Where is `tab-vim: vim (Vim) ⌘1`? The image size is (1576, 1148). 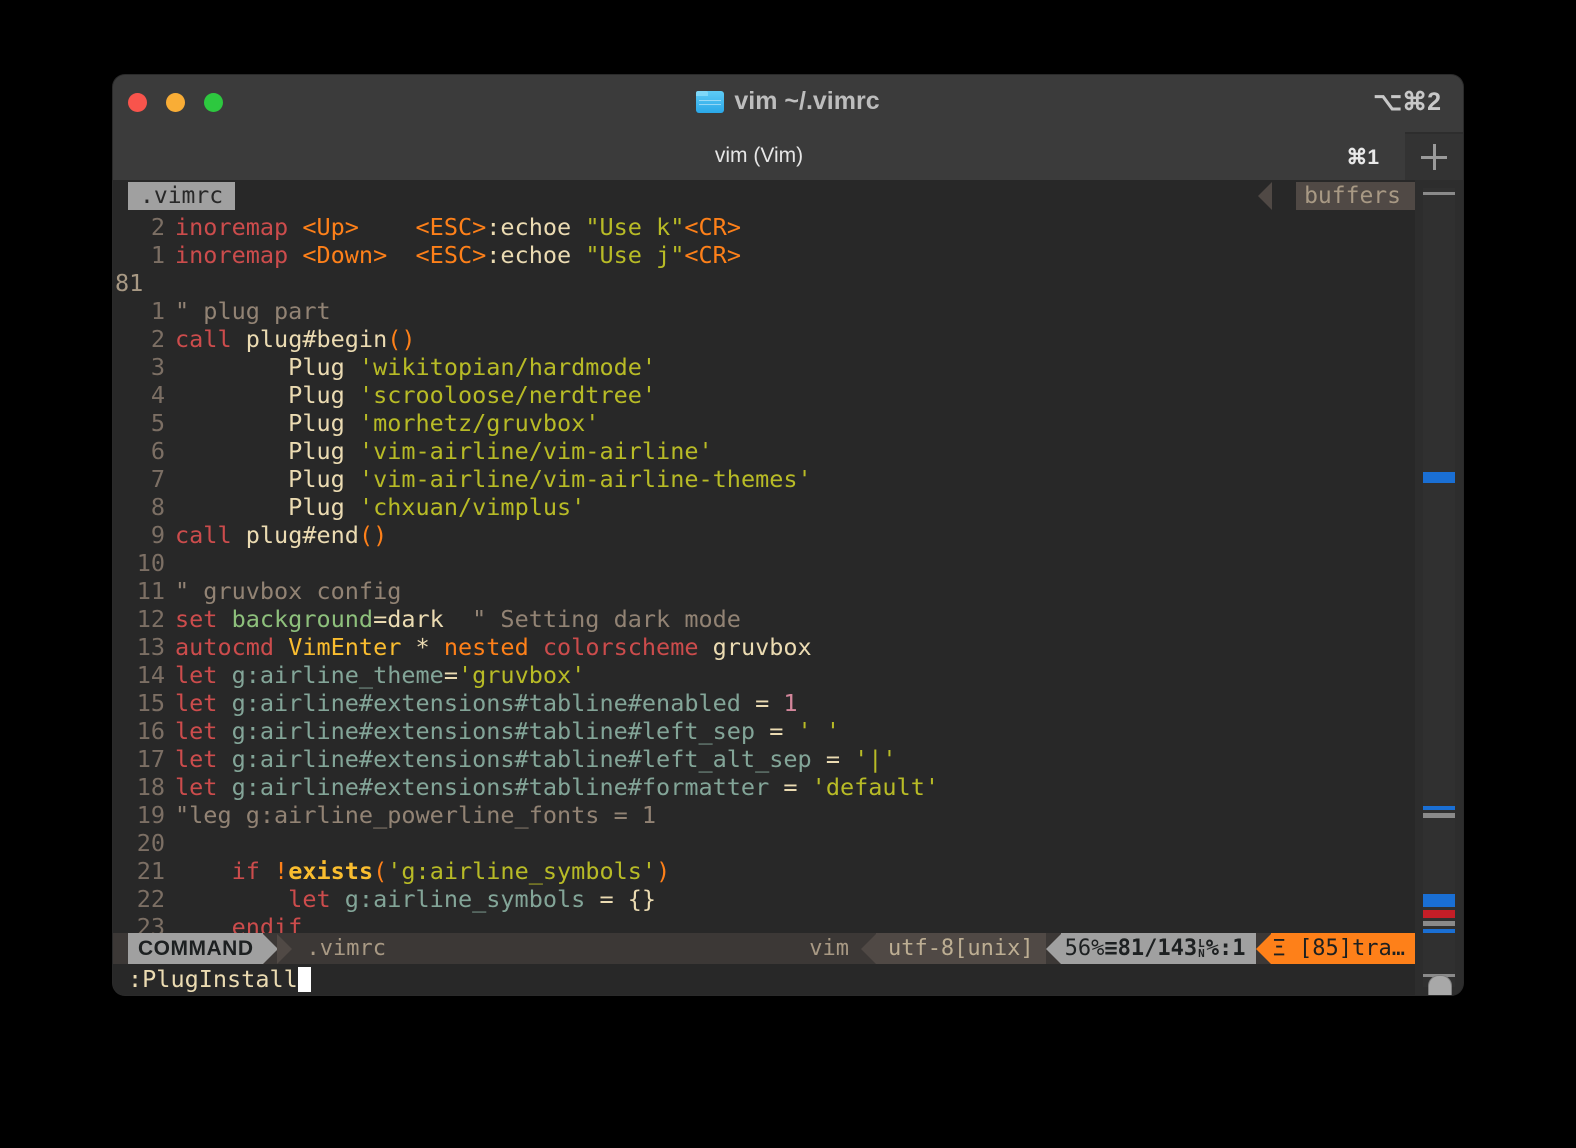 tab-vim: vim (Vim) ⌘1 is located at coordinates (759, 156).